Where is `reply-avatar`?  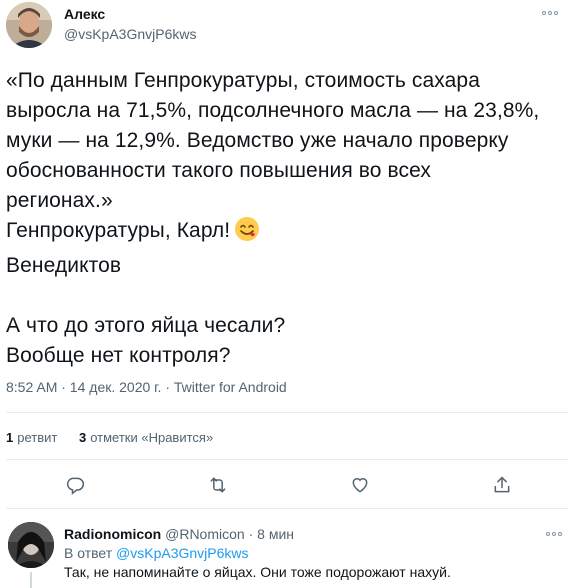
reply-avatar is located at coordinates (31, 545).